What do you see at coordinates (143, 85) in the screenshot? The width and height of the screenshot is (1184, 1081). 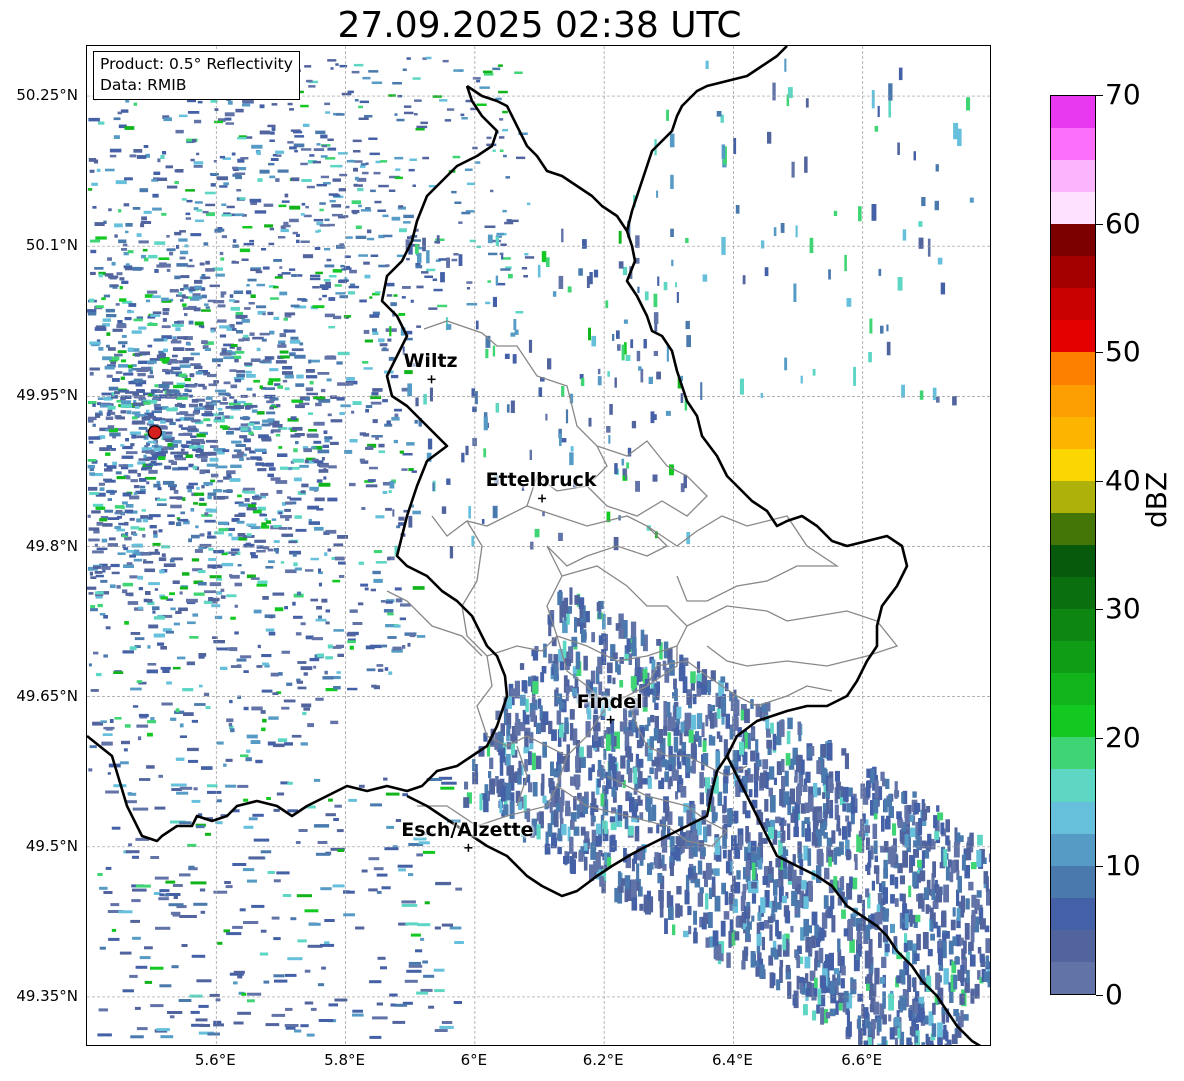 I see `data-source-label: Data: RMIB` at bounding box center [143, 85].